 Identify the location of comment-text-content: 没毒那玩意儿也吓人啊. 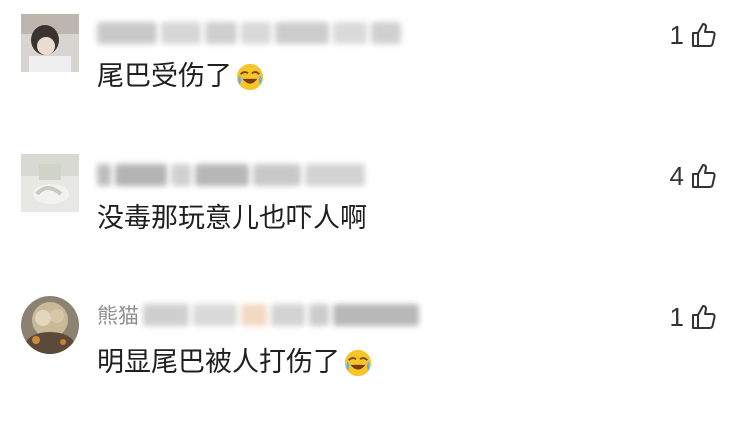
(232, 218).